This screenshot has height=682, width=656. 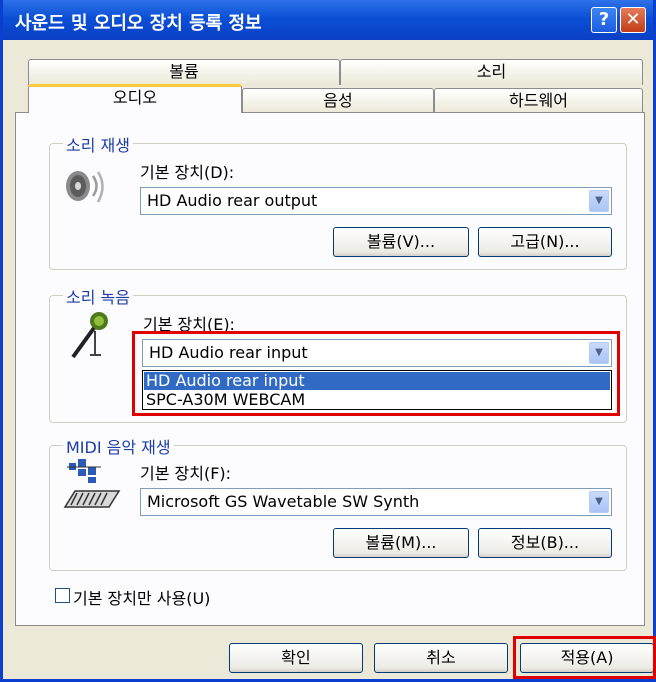 What do you see at coordinates (98, 144) in the screenshot?
I see `playback-legend: 소리 재생` at bounding box center [98, 144].